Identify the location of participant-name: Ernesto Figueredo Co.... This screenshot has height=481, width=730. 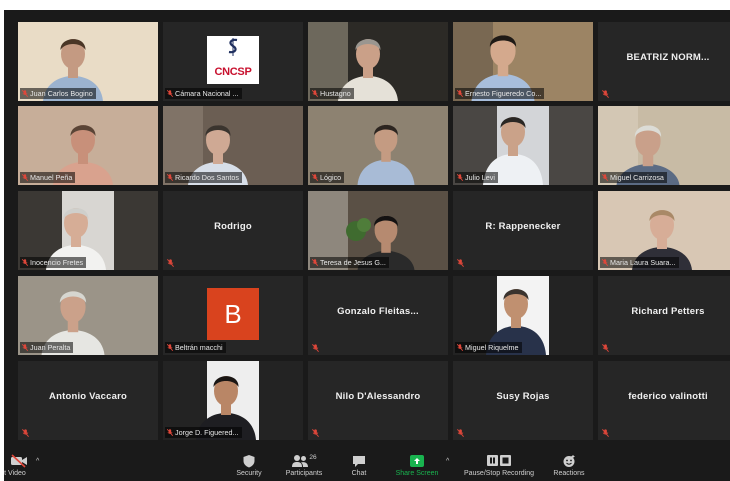
(503, 93).